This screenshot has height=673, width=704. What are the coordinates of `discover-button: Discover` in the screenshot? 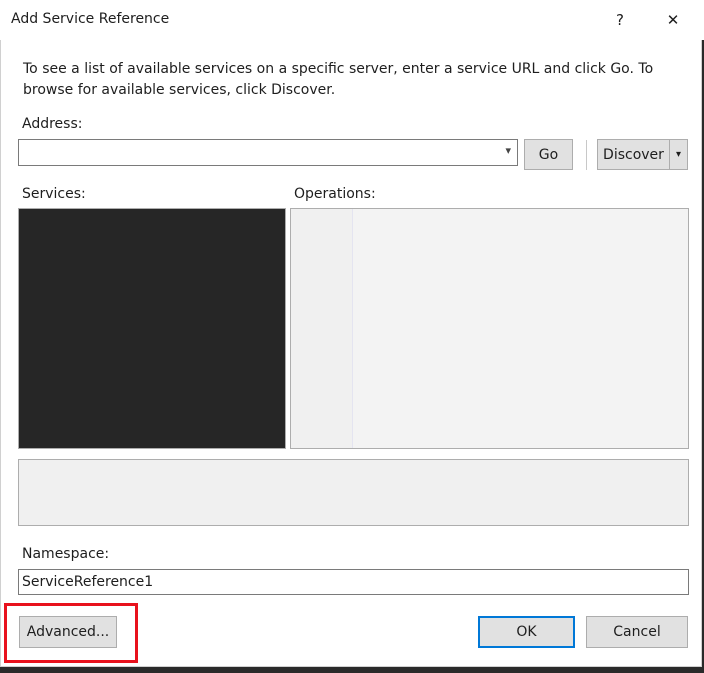 It's located at (633, 154).